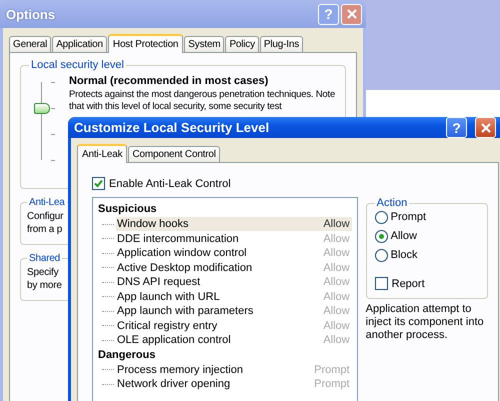  What do you see at coordinates (47, 202) in the screenshot?
I see `group-title: Anti-Lea` at bounding box center [47, 202].